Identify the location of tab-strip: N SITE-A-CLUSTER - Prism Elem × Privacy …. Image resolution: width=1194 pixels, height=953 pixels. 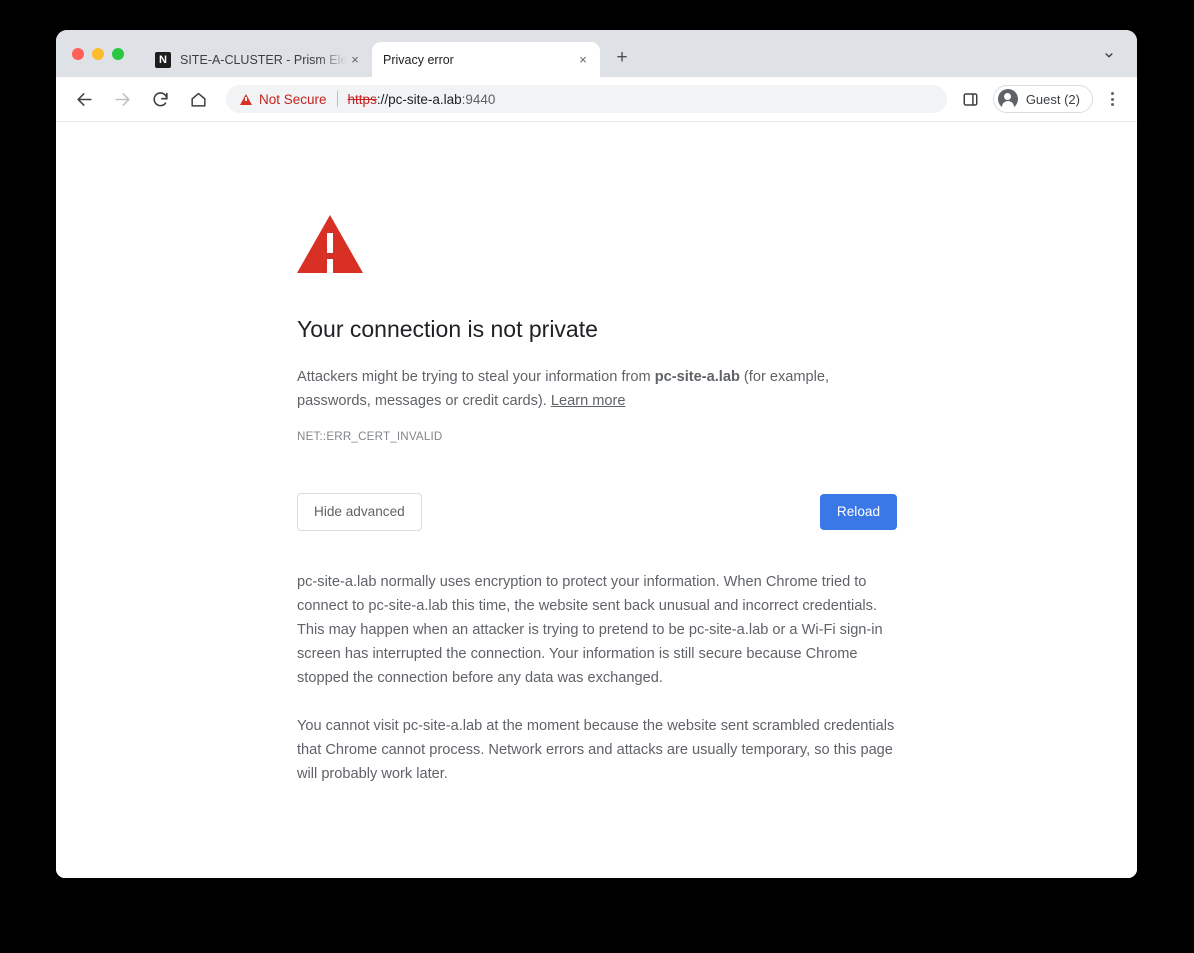
(596, 53).